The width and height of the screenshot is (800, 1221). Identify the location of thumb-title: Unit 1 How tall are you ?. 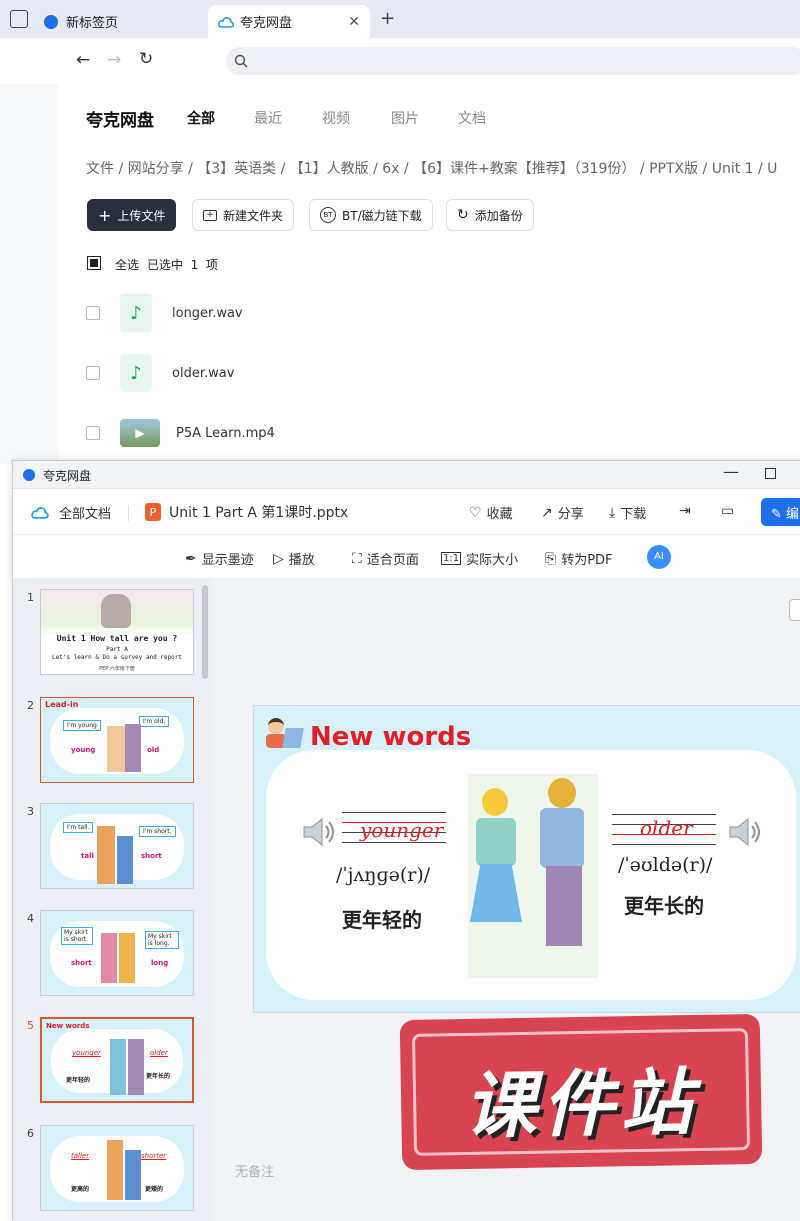
(117, 638).